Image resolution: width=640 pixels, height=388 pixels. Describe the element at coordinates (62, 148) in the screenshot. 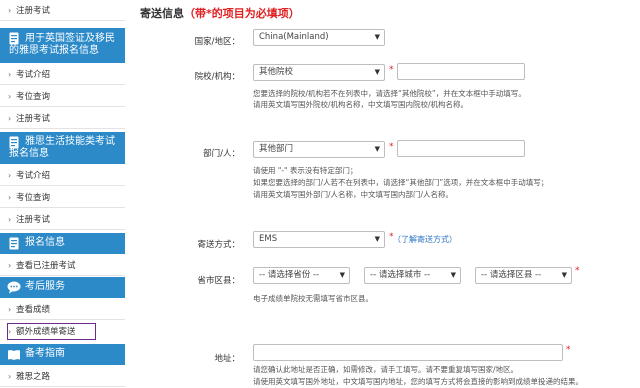

I see `sidebar-header-life-skills: 雅思生活技能类考试报名信息` at that location.